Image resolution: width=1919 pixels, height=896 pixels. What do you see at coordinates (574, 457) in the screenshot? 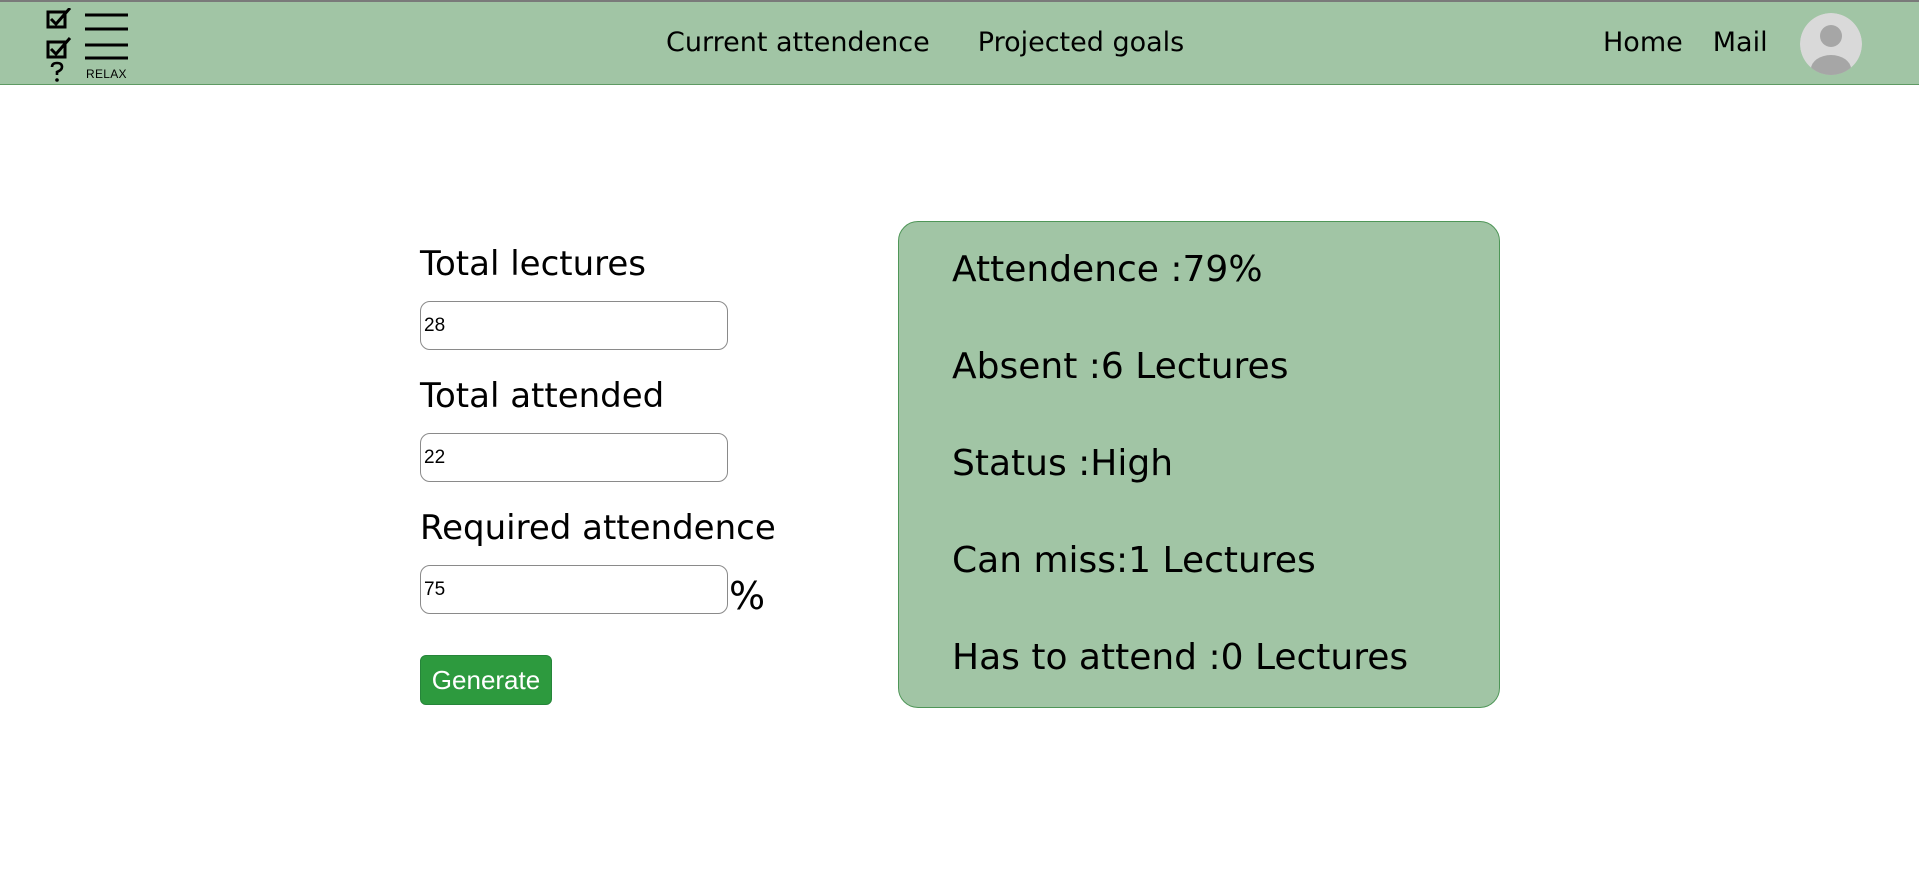
I see `total-attended-input` at bounding box center [574, 457].